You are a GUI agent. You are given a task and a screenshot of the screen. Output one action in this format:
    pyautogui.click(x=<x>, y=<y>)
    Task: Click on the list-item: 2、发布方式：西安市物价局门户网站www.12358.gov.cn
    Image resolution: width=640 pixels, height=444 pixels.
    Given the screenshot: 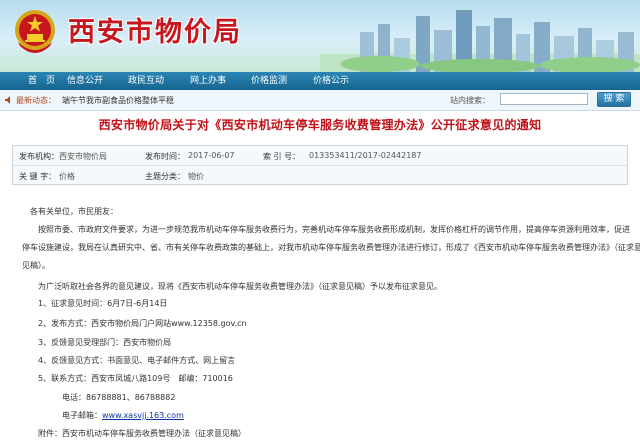 What is the action you would take?
    pyautogui.click(x=142, y=323)
    